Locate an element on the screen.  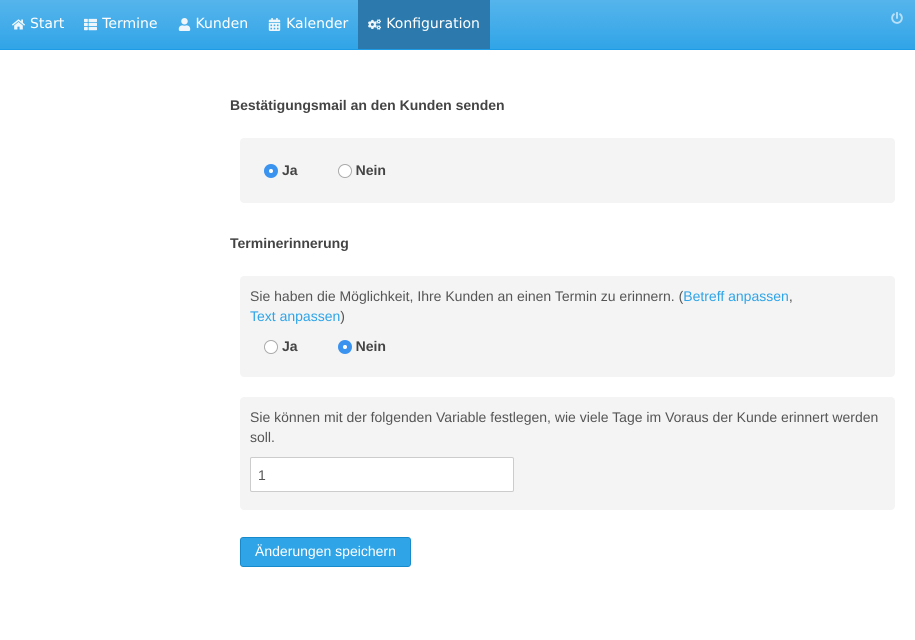
nav-tab: Kalender is located at coordinates (308, 24).